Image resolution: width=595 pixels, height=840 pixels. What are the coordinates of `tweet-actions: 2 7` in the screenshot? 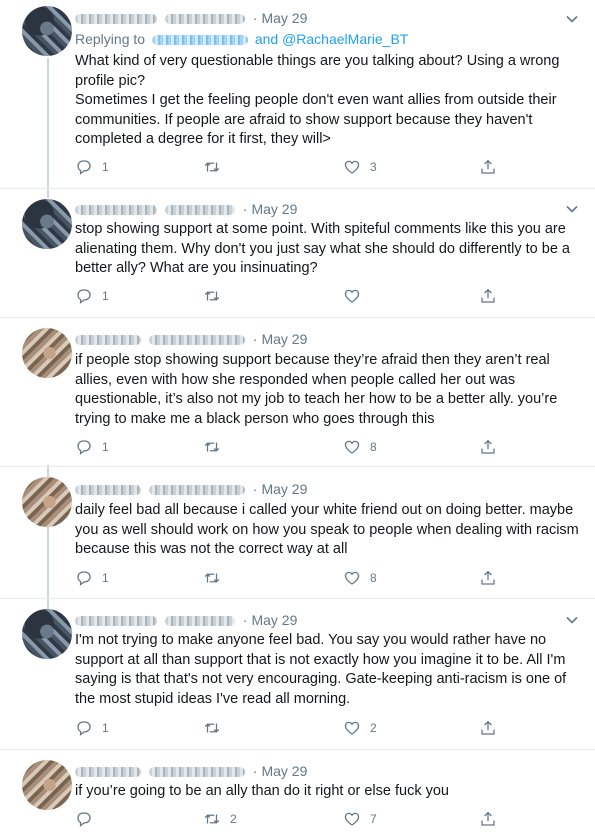 It's located at (290, 821).